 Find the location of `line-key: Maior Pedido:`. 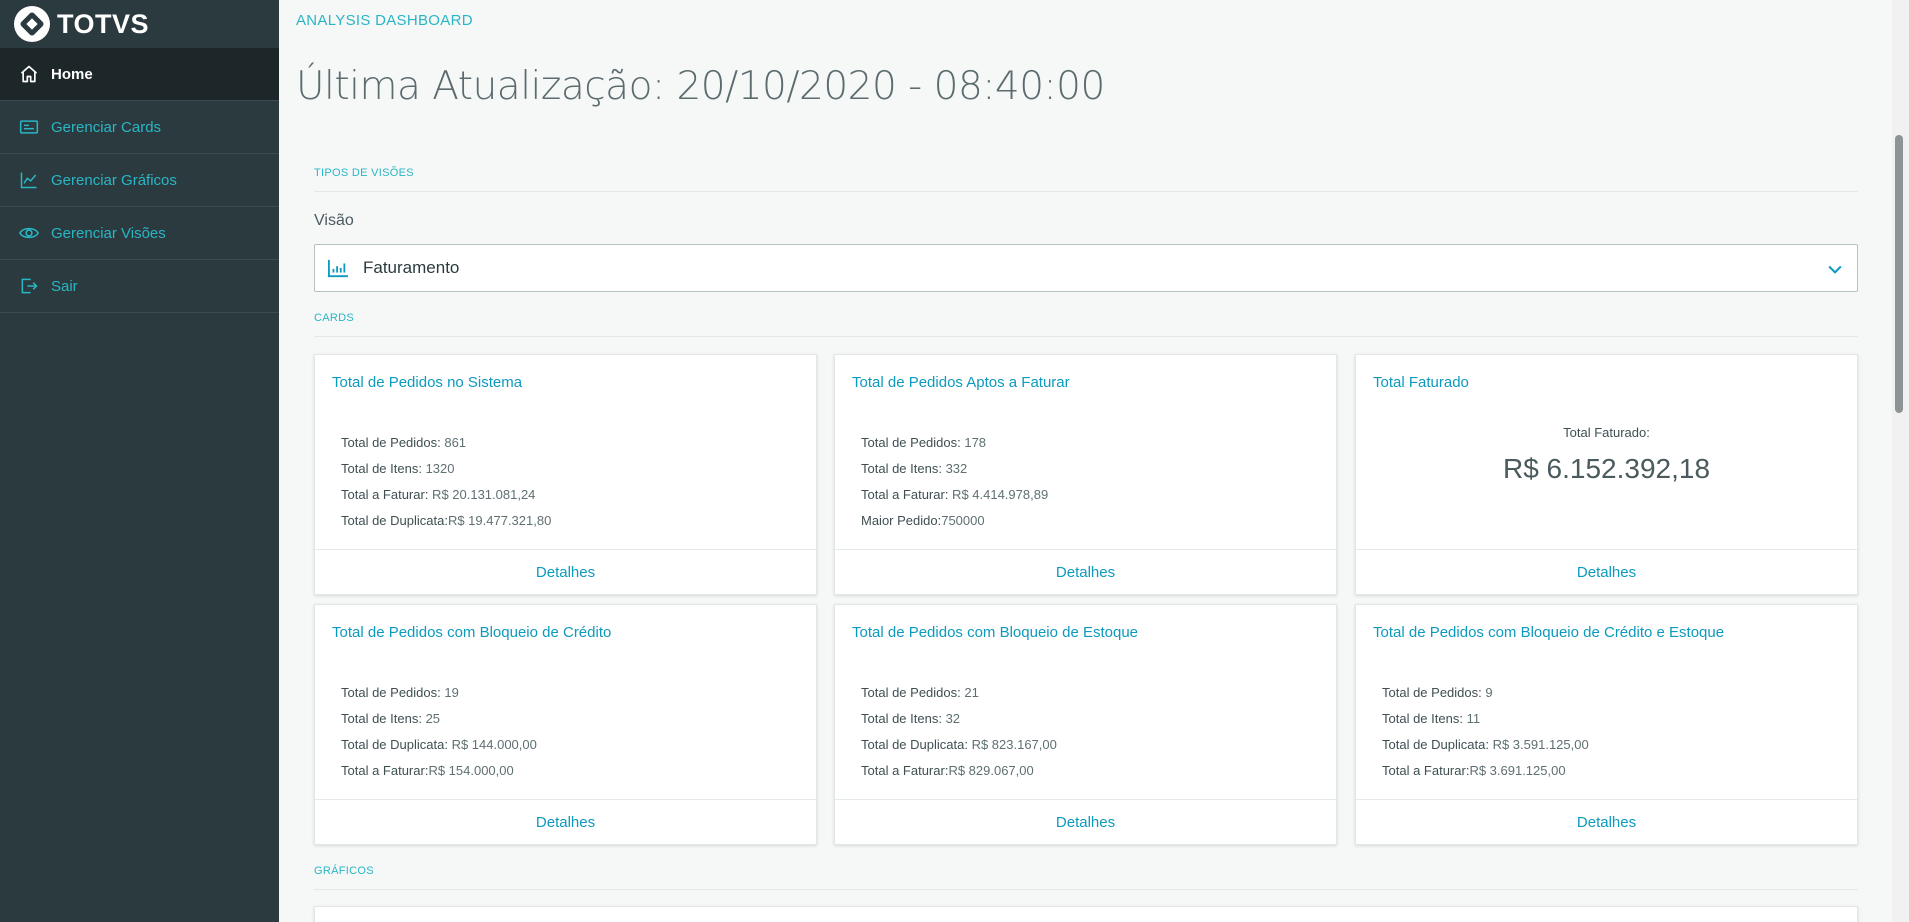

line-key: Maior Pedido: is located at coordinates (901, 520).